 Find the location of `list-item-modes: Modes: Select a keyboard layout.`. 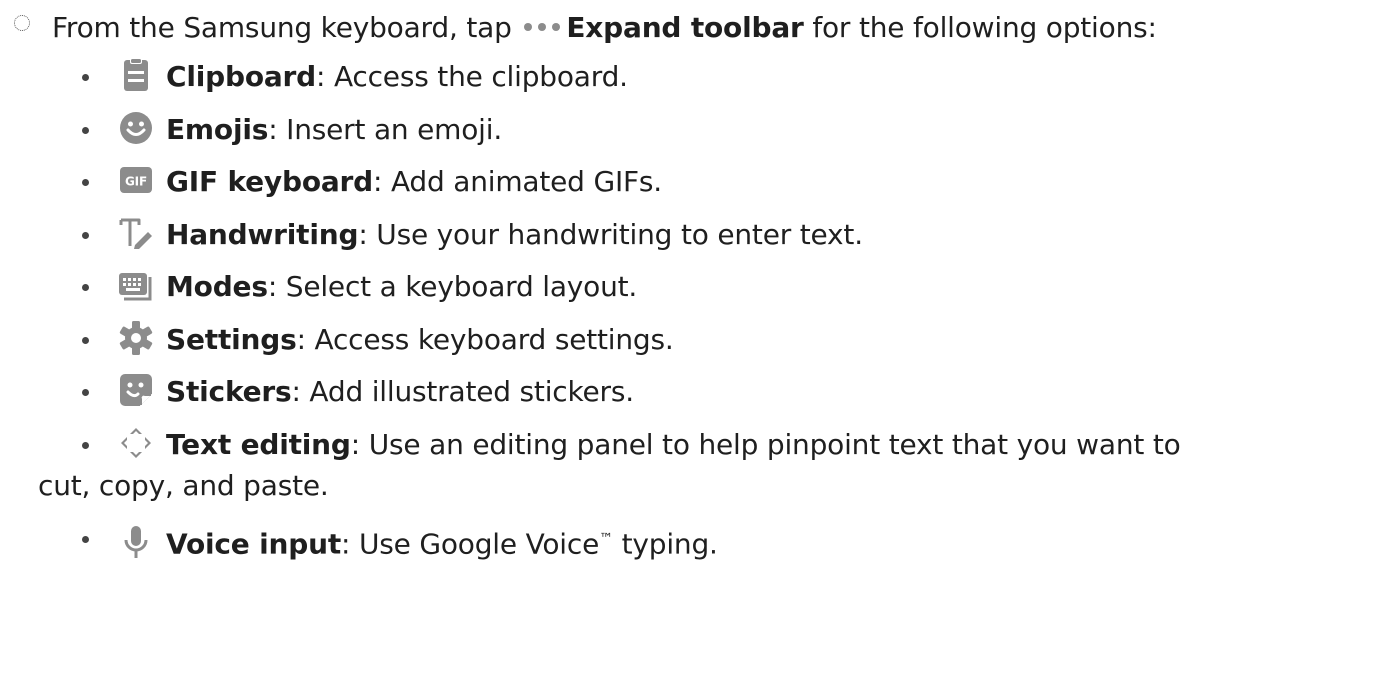

list-item-modes: Modes: Select a keyboard layout. is located at coordinates (732, 287).